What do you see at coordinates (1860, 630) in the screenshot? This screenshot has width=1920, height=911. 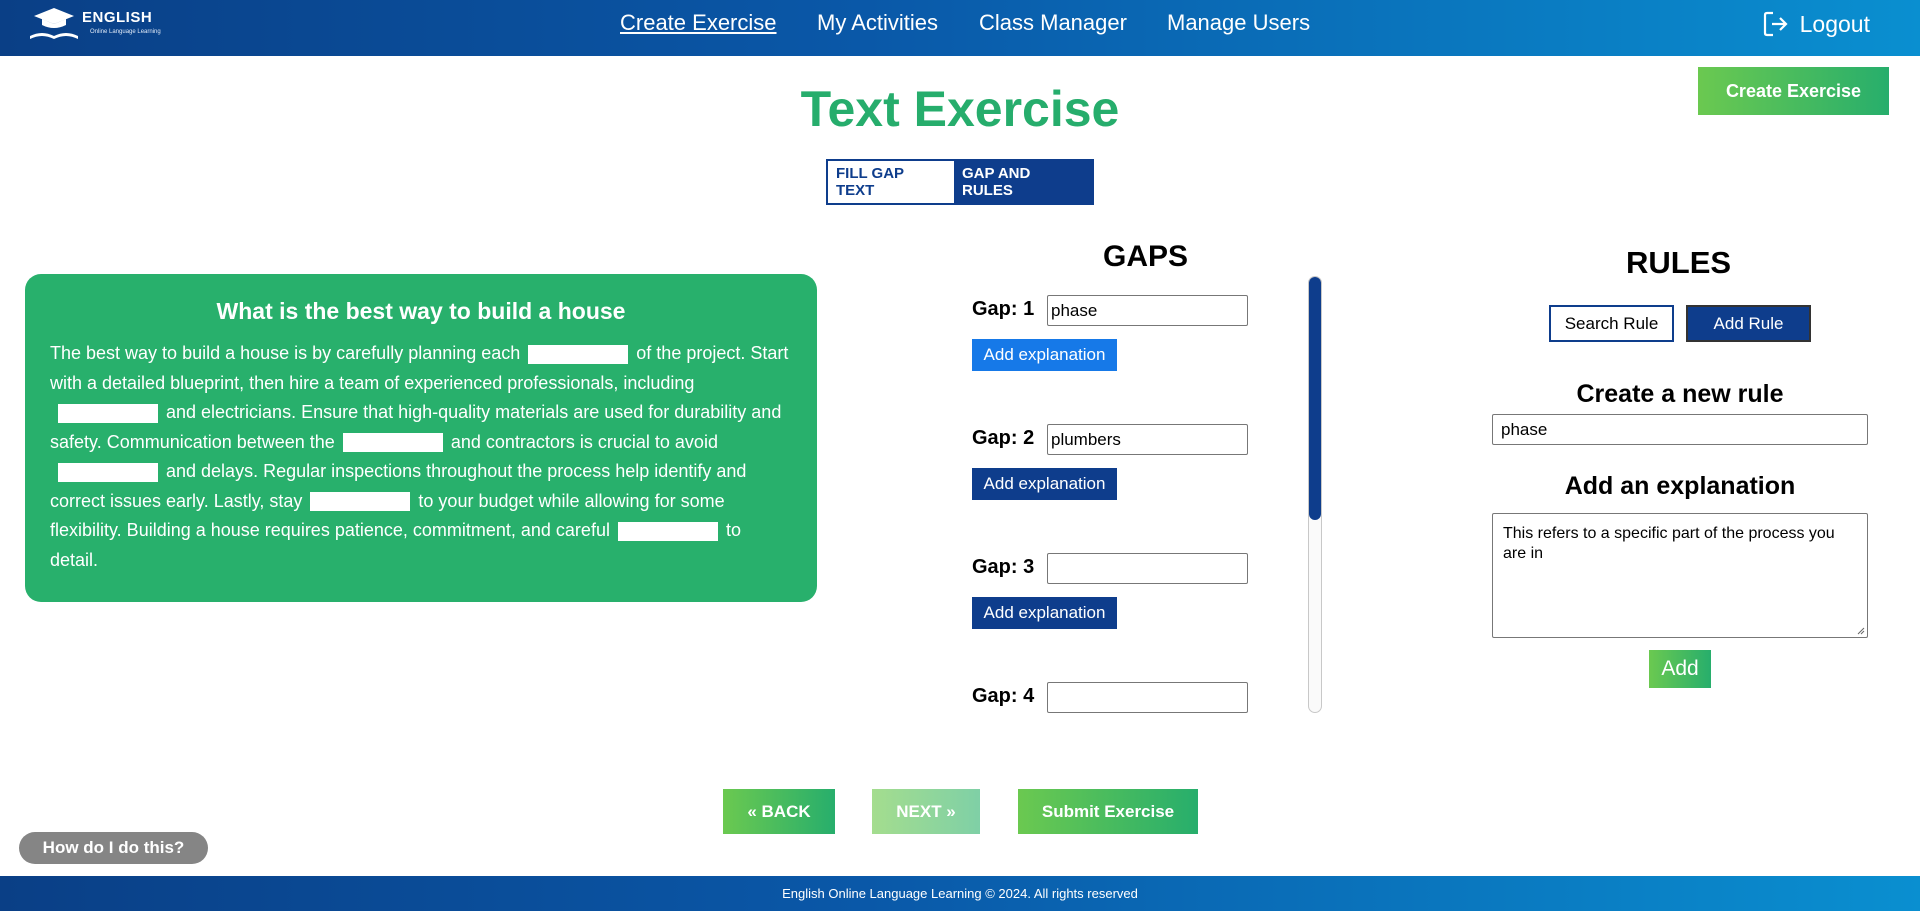 I see `resize-handle-icon` at bounding box center [1860, 630].